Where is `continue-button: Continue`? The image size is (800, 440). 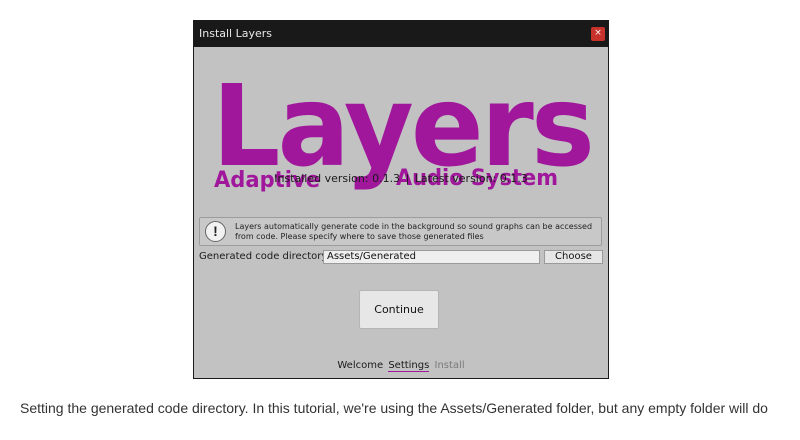
continue-button: Continue is located at coordinates (399, 309).